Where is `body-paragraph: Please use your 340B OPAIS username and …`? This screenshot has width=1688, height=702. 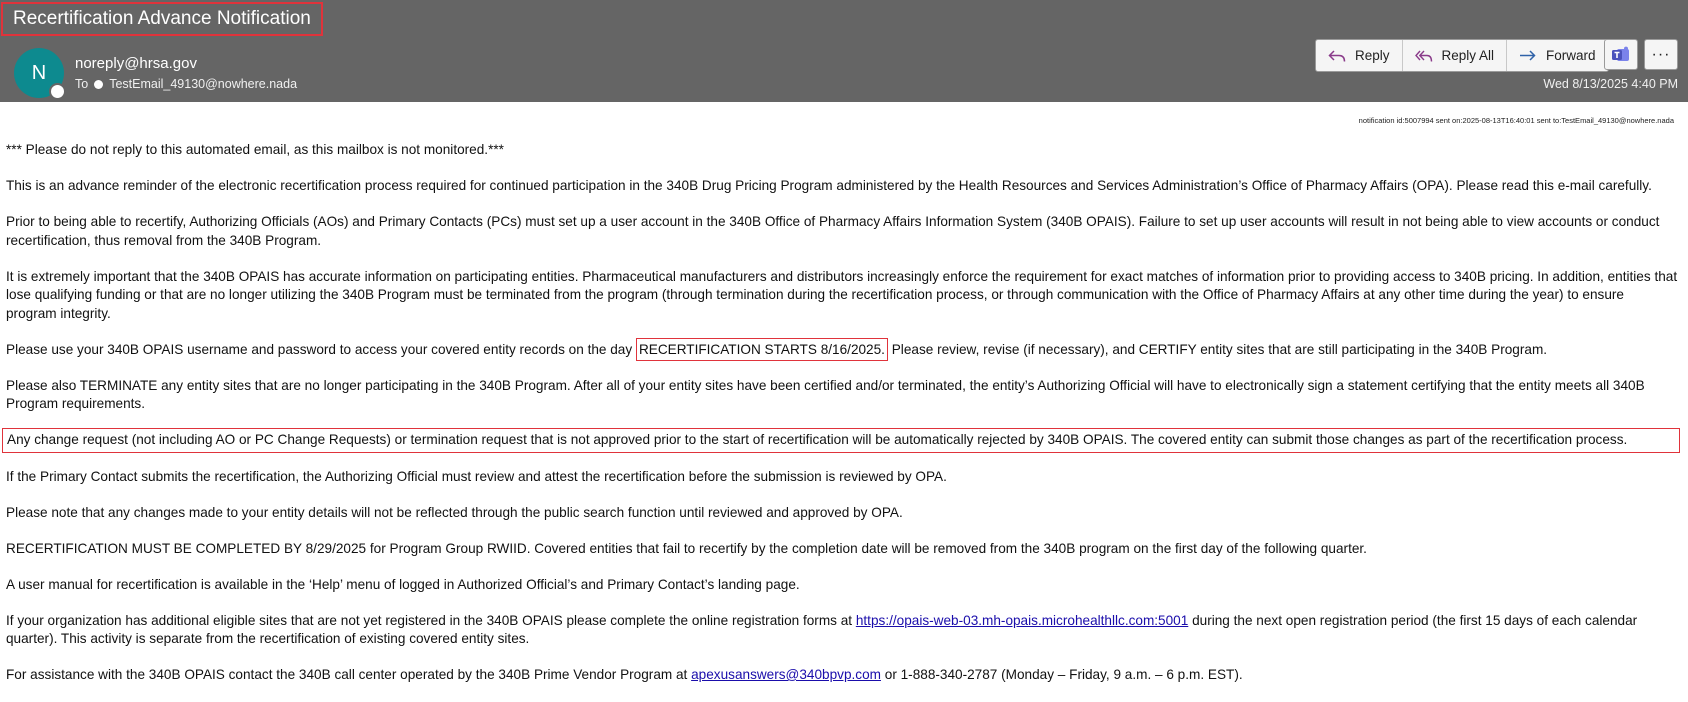 body-paragraph: Please use your 340B OPAIS username and … is located at coordinates (842, 349).